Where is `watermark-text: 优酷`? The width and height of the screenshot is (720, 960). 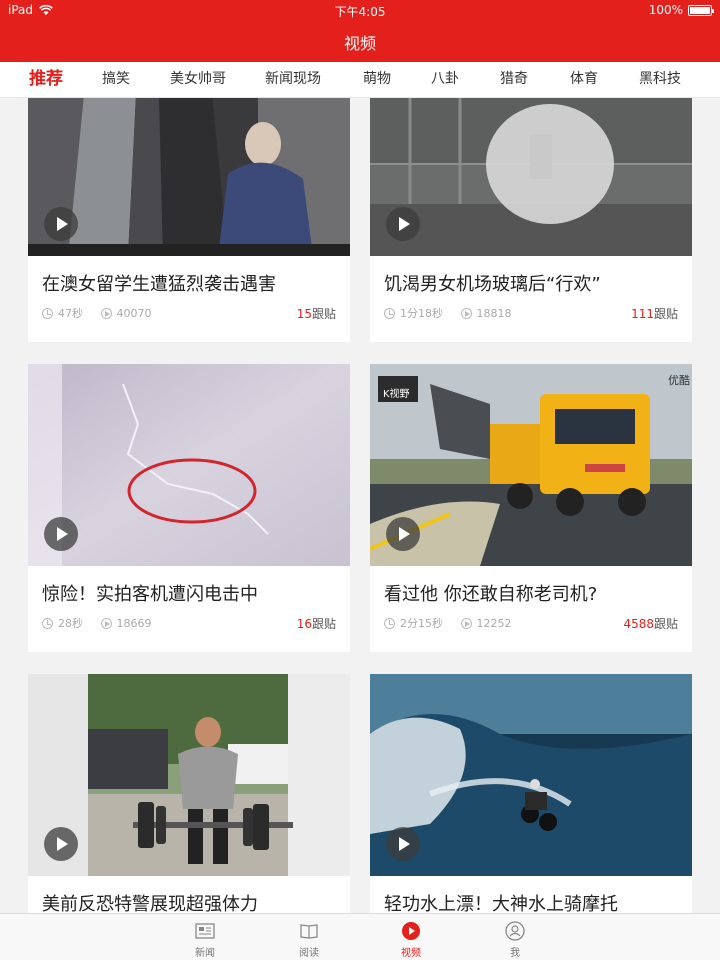 watermark-text: 优酷 is located at coordinates (679, 380).